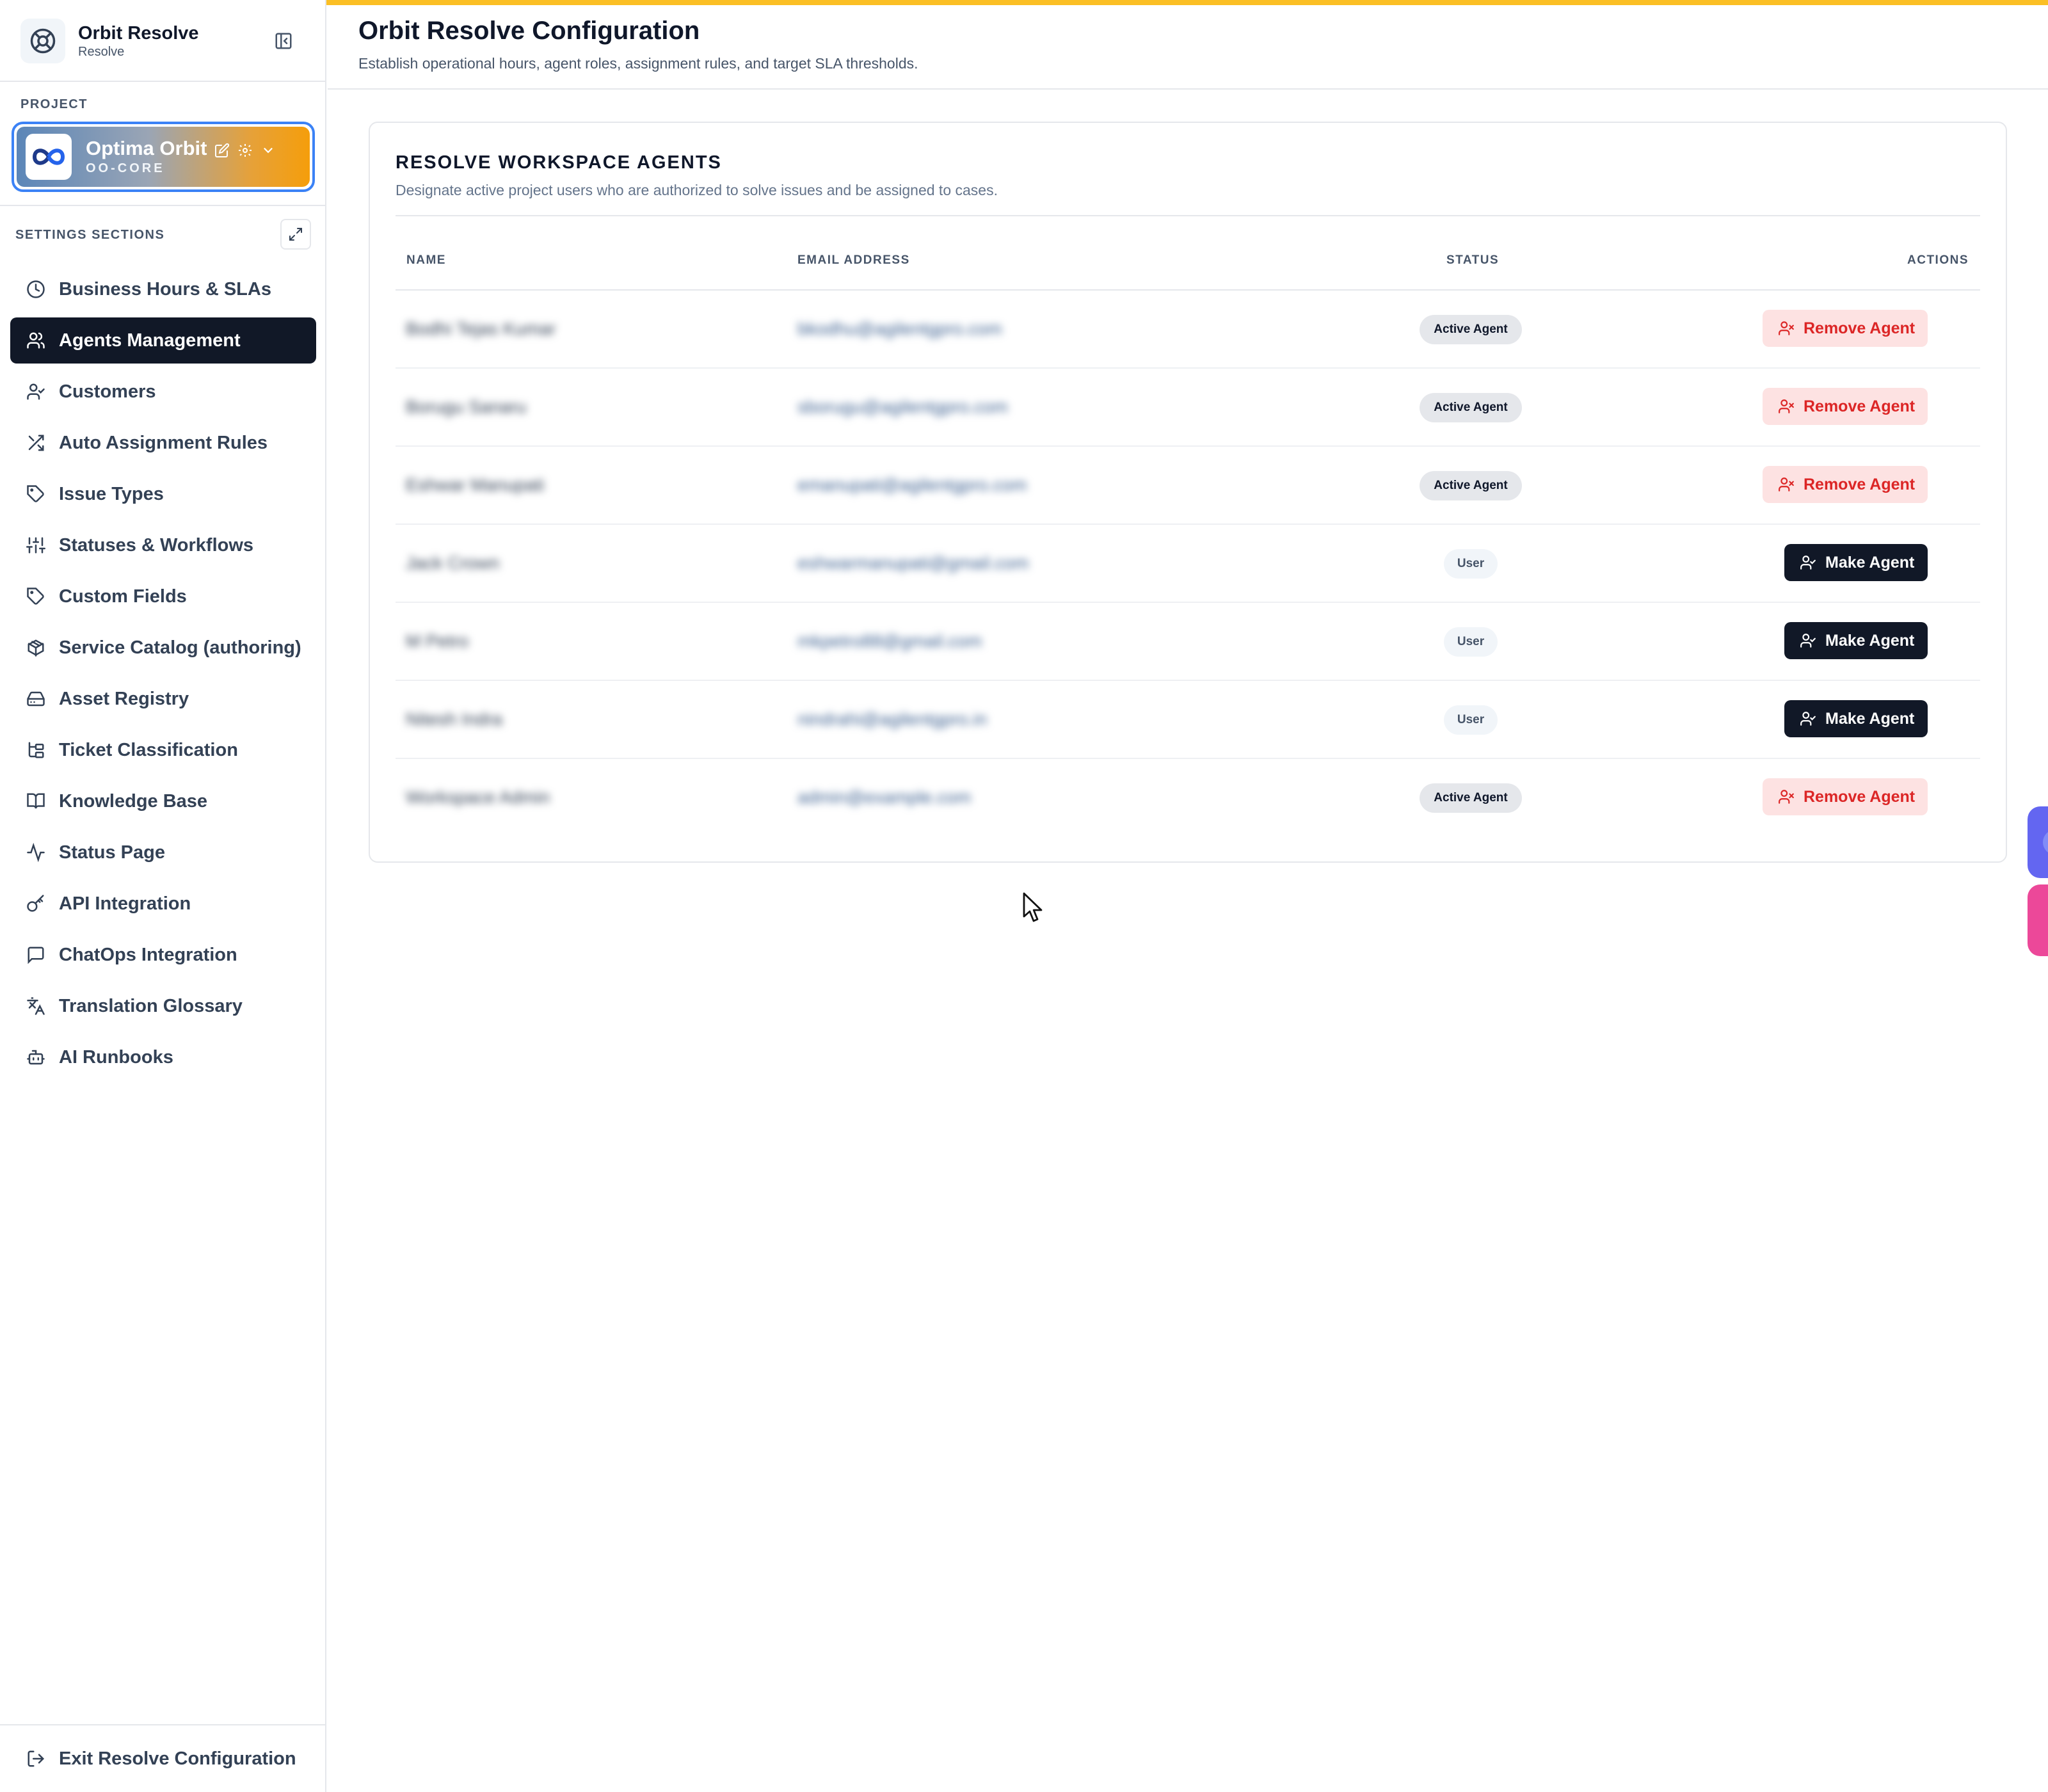  Describe the element at coordinates (146, 148) in the screenshot. I see `project-name: Optima Orbit` at that location.